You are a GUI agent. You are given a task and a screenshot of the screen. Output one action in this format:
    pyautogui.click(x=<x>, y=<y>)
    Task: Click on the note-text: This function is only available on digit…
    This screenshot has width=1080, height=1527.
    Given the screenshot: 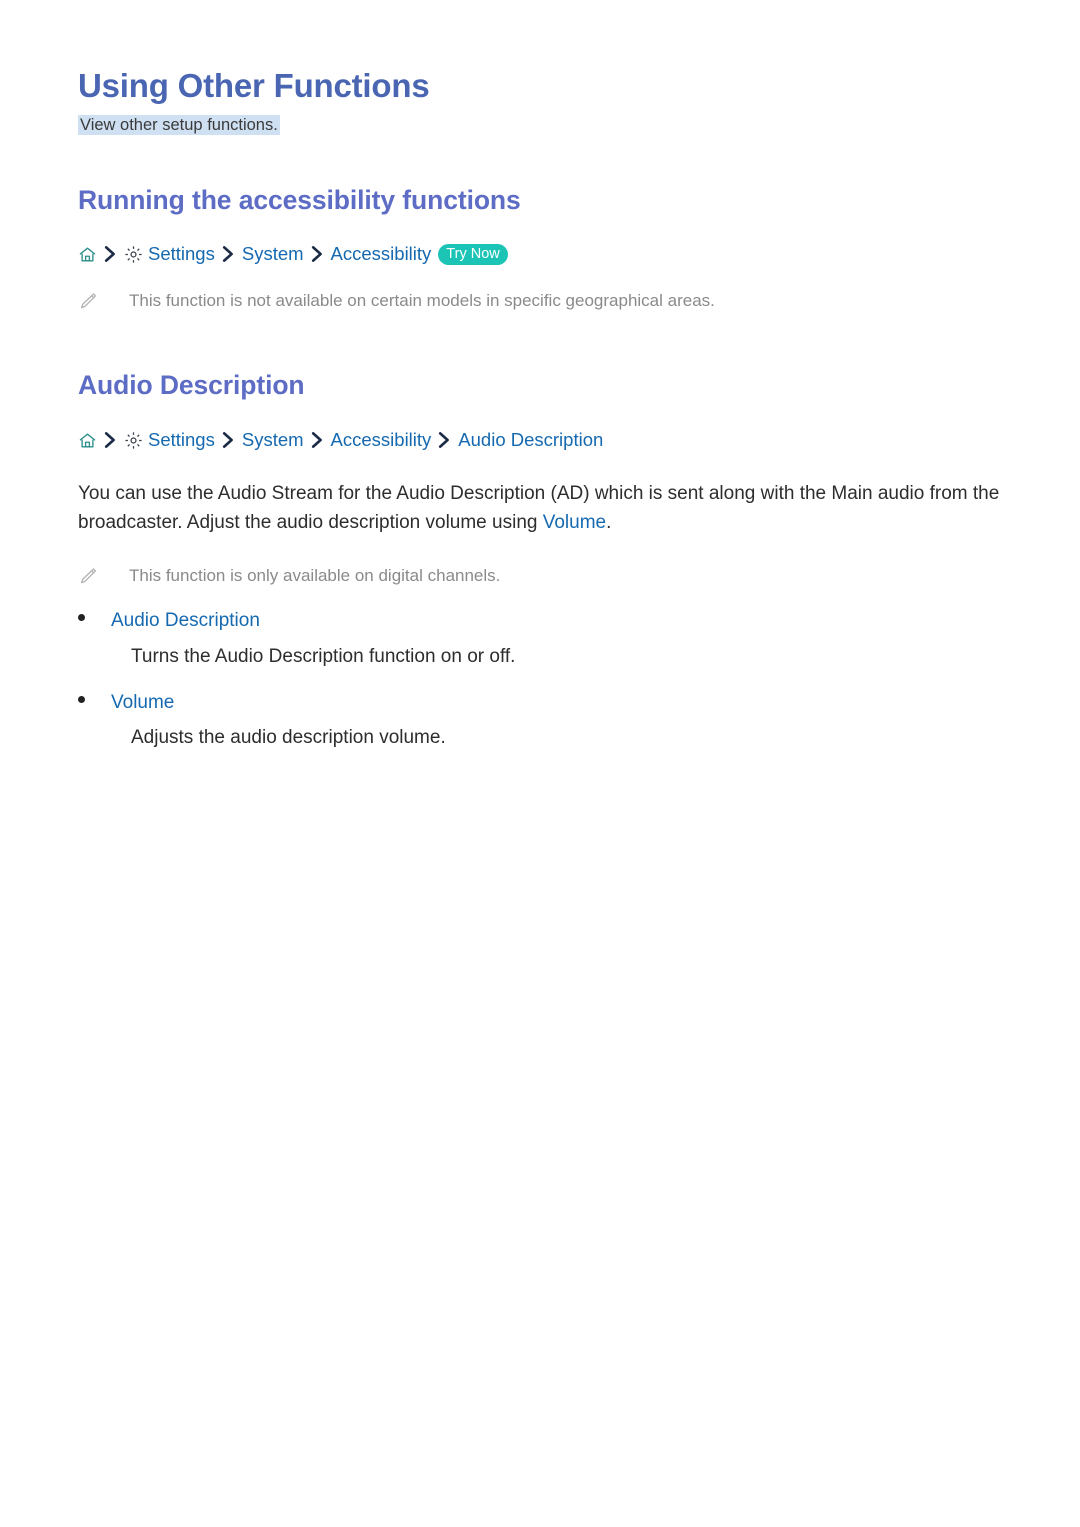 What is the action you would take?
    pyautogui.click(x=315, y=575)
    